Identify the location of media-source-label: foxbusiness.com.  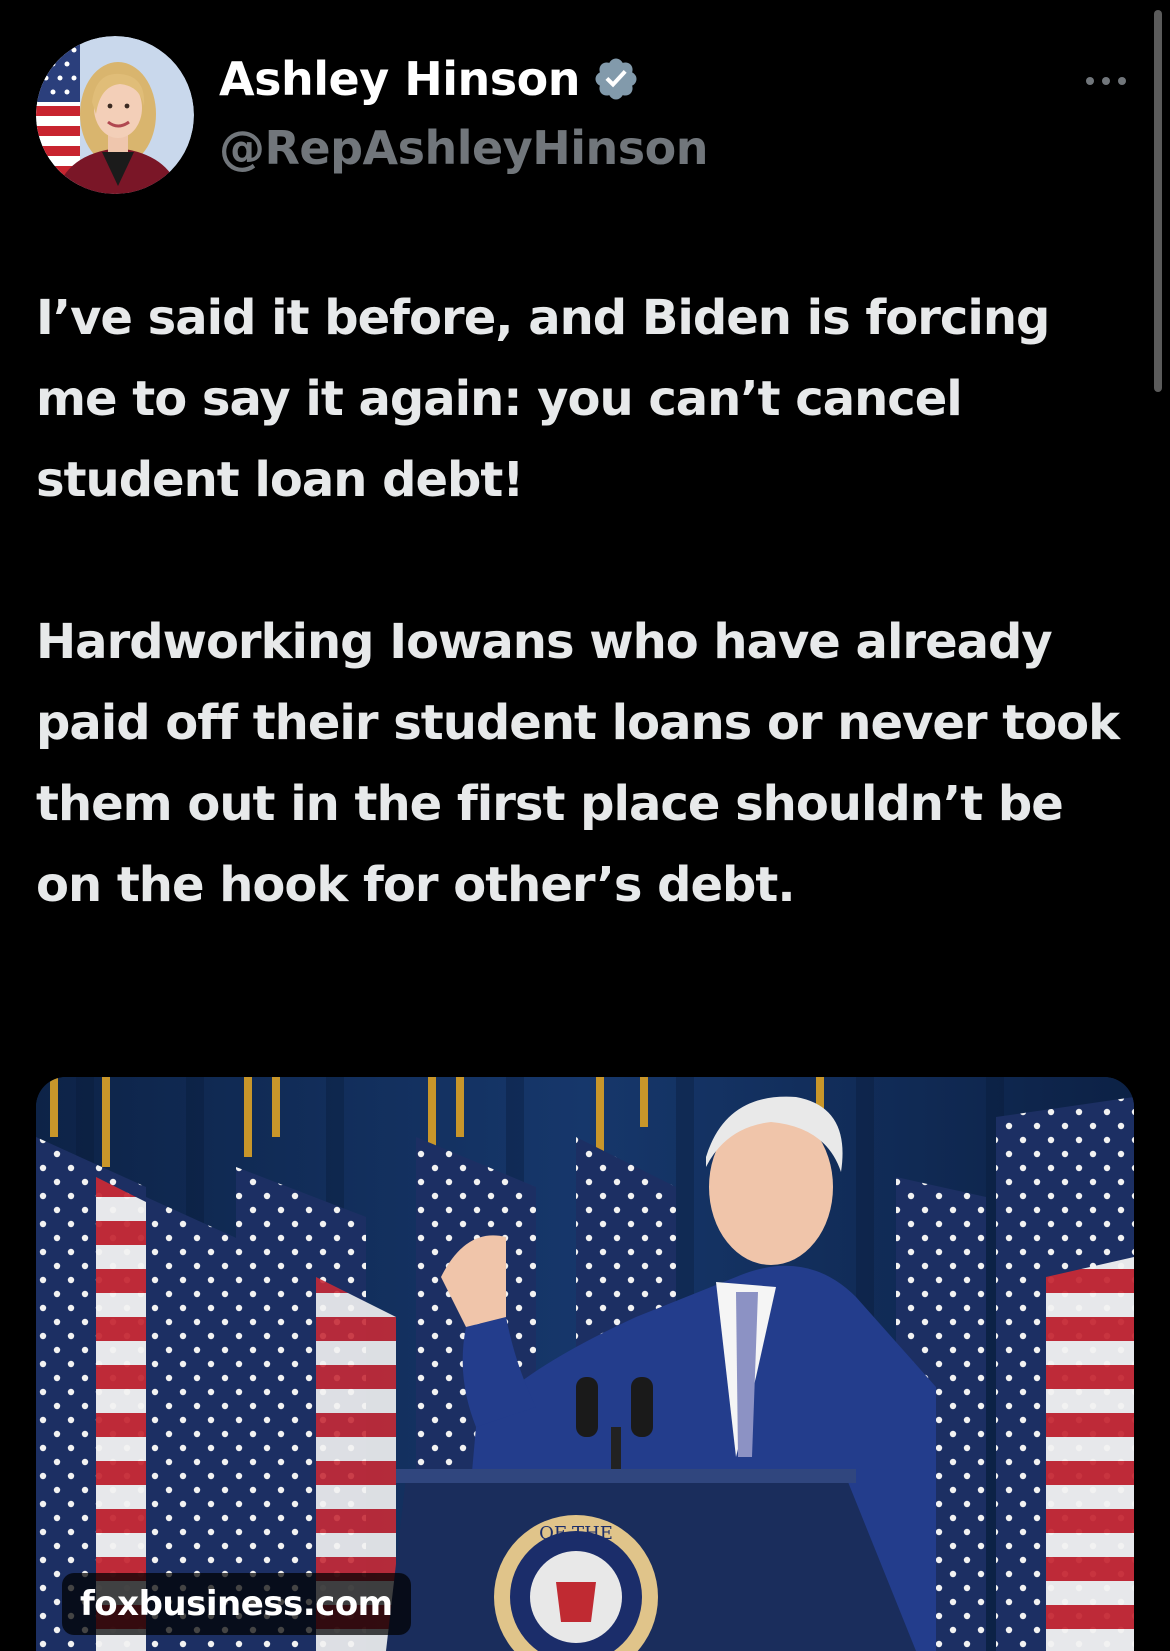
(236, 1604).